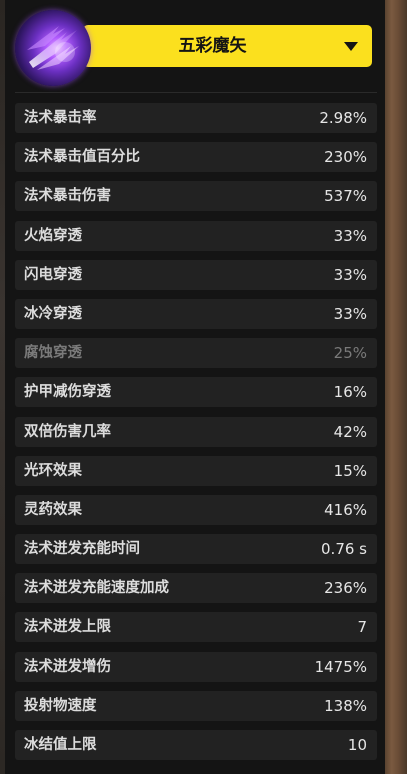 This screenshot has width=407, height=774. Describe the element at coordinates (53, 235) in the screenshot. I see `stat-label: 火焰穿透` at that location.